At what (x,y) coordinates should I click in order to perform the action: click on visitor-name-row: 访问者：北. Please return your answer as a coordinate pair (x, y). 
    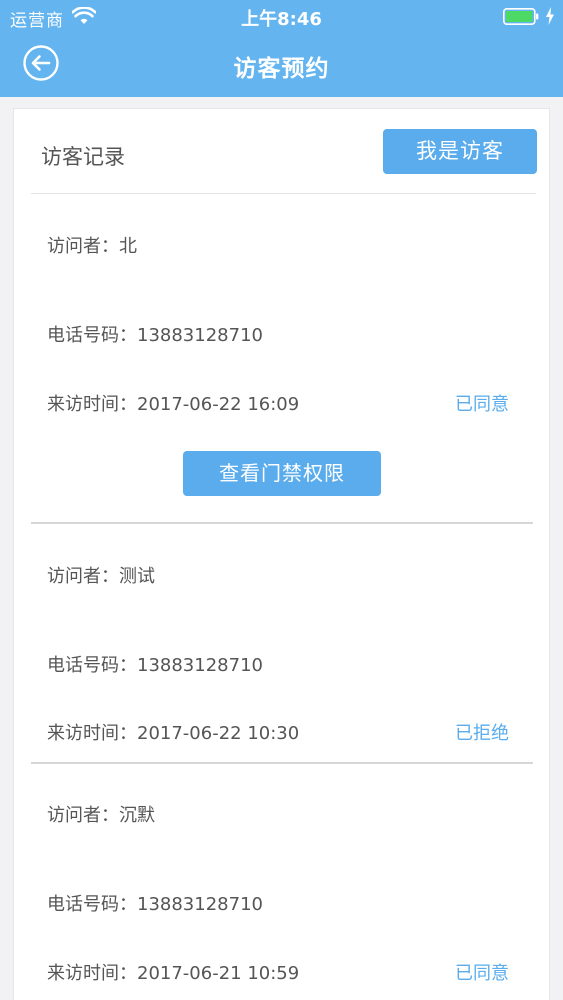
    Looking at the image, I should click on (92, 245).